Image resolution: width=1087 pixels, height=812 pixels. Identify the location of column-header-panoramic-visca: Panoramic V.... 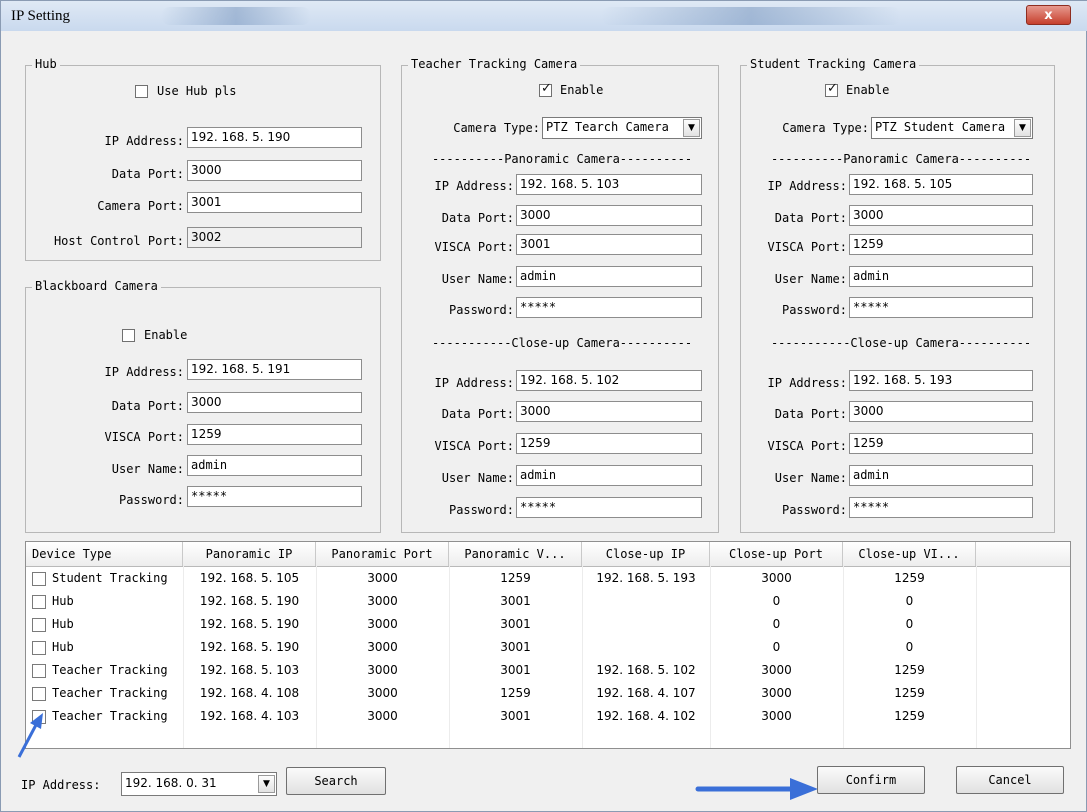
(515, 554).